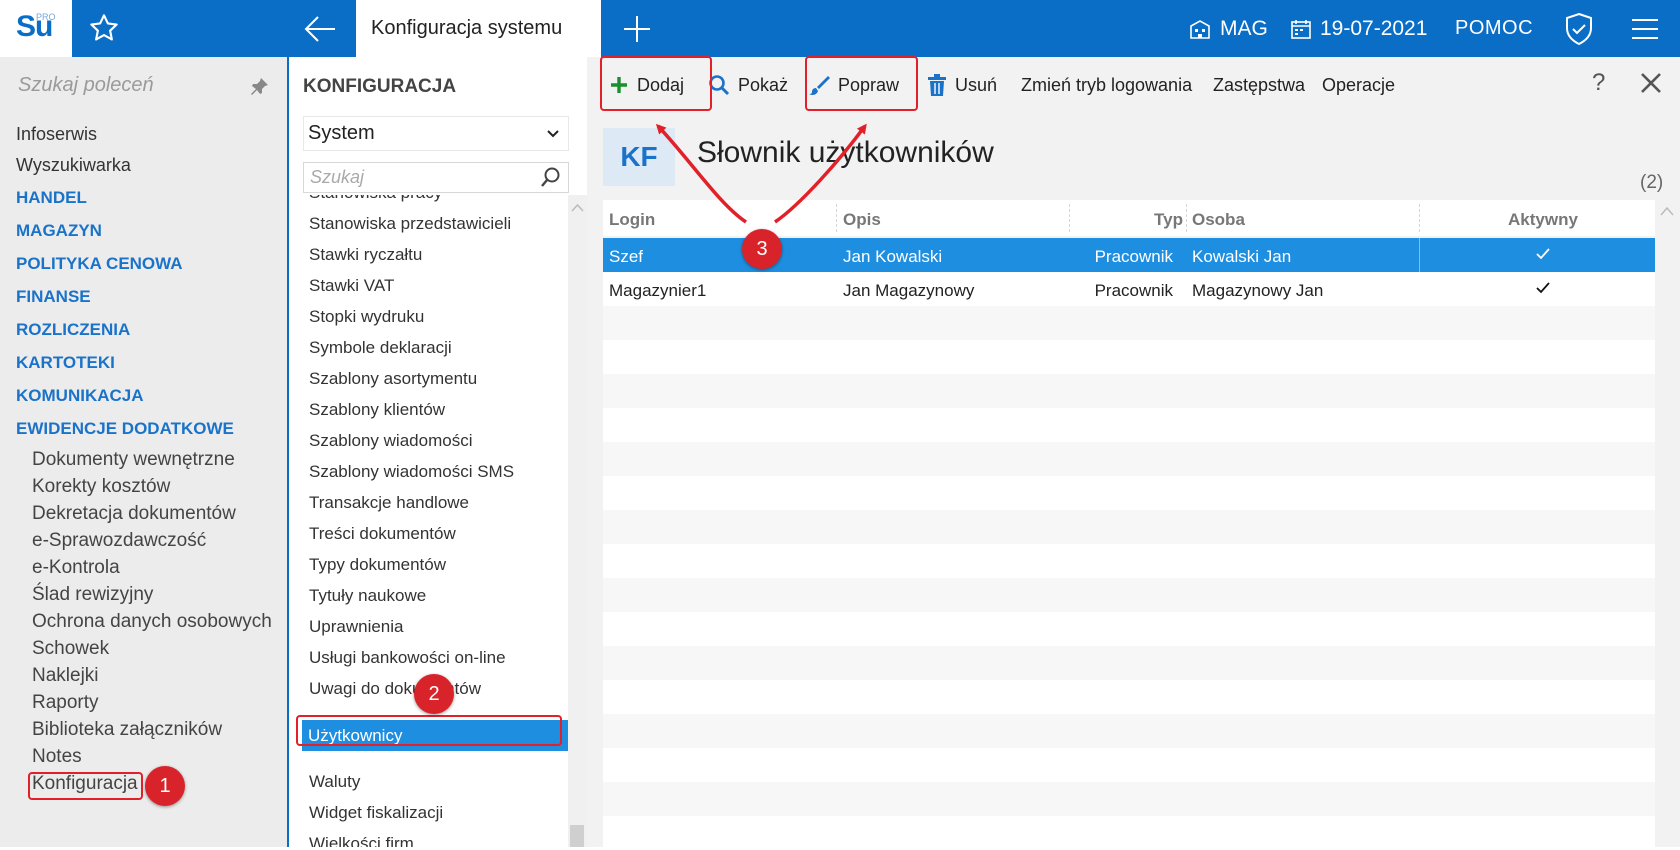  I want to click on pin-icon, so click(260, 86).